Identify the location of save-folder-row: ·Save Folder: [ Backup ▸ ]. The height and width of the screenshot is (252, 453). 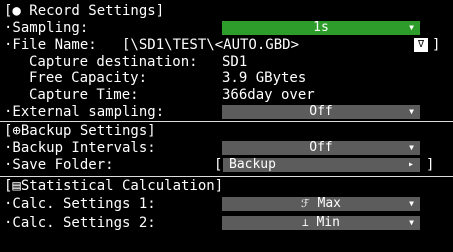
(226, 165).